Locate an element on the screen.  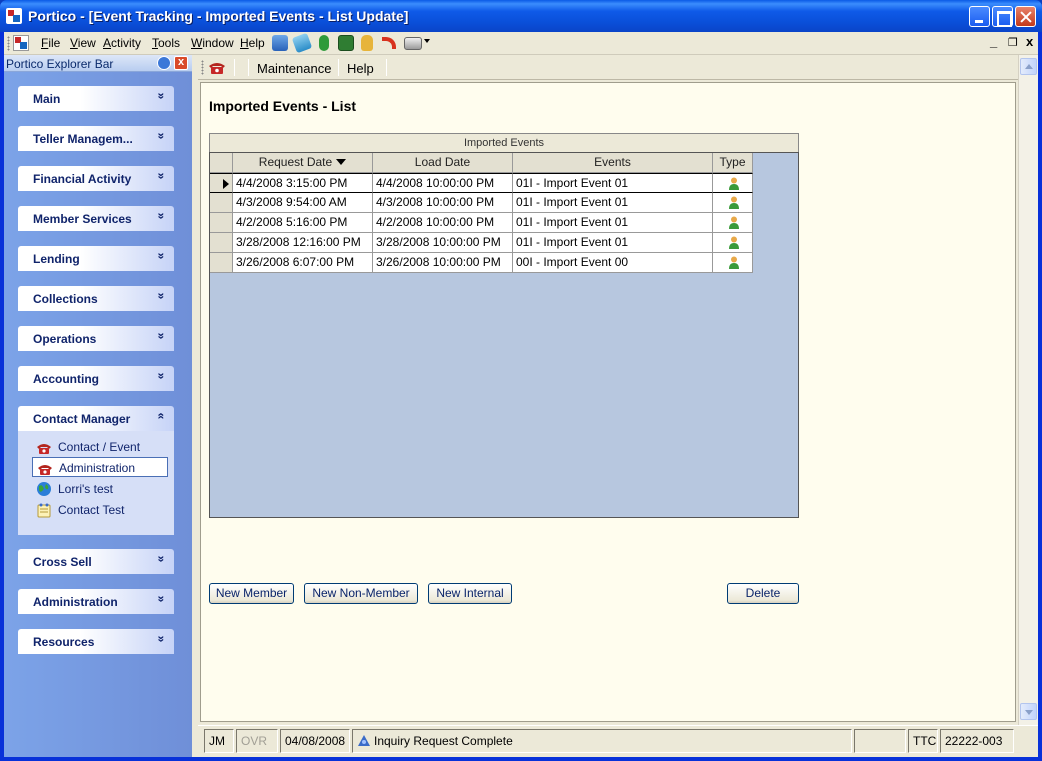
menu-window: Window is located at coordinates (212, 43).